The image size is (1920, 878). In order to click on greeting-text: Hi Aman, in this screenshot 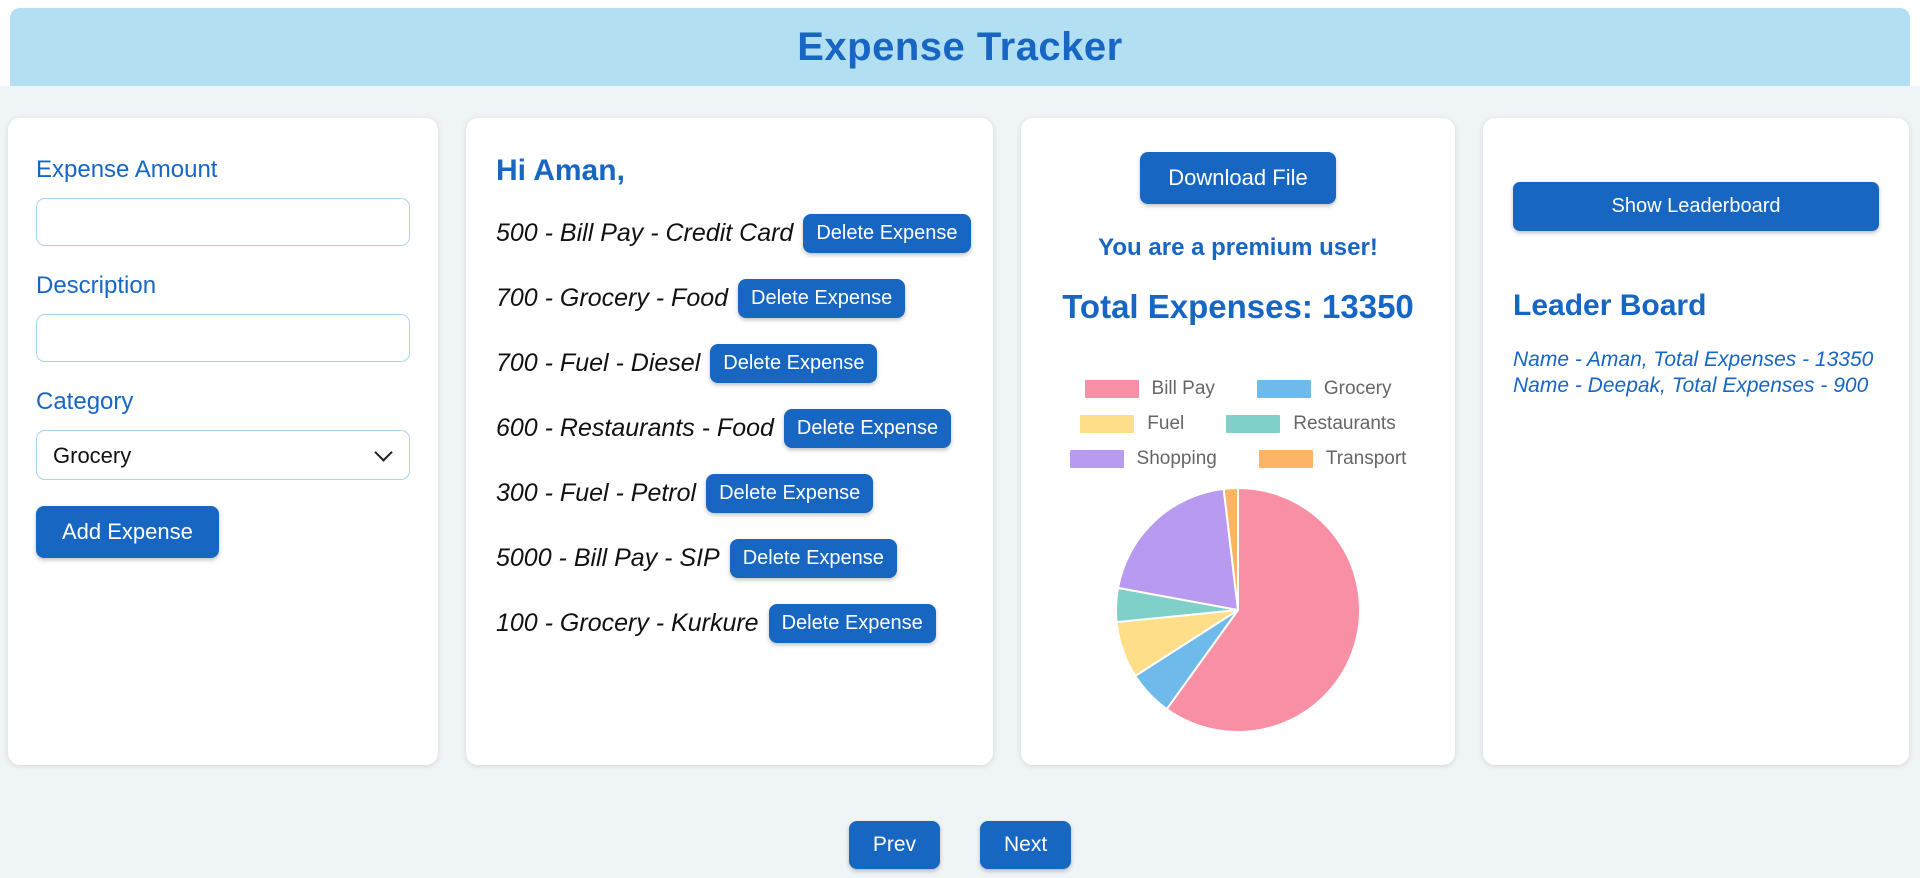, I will do `click(560, 170)`.